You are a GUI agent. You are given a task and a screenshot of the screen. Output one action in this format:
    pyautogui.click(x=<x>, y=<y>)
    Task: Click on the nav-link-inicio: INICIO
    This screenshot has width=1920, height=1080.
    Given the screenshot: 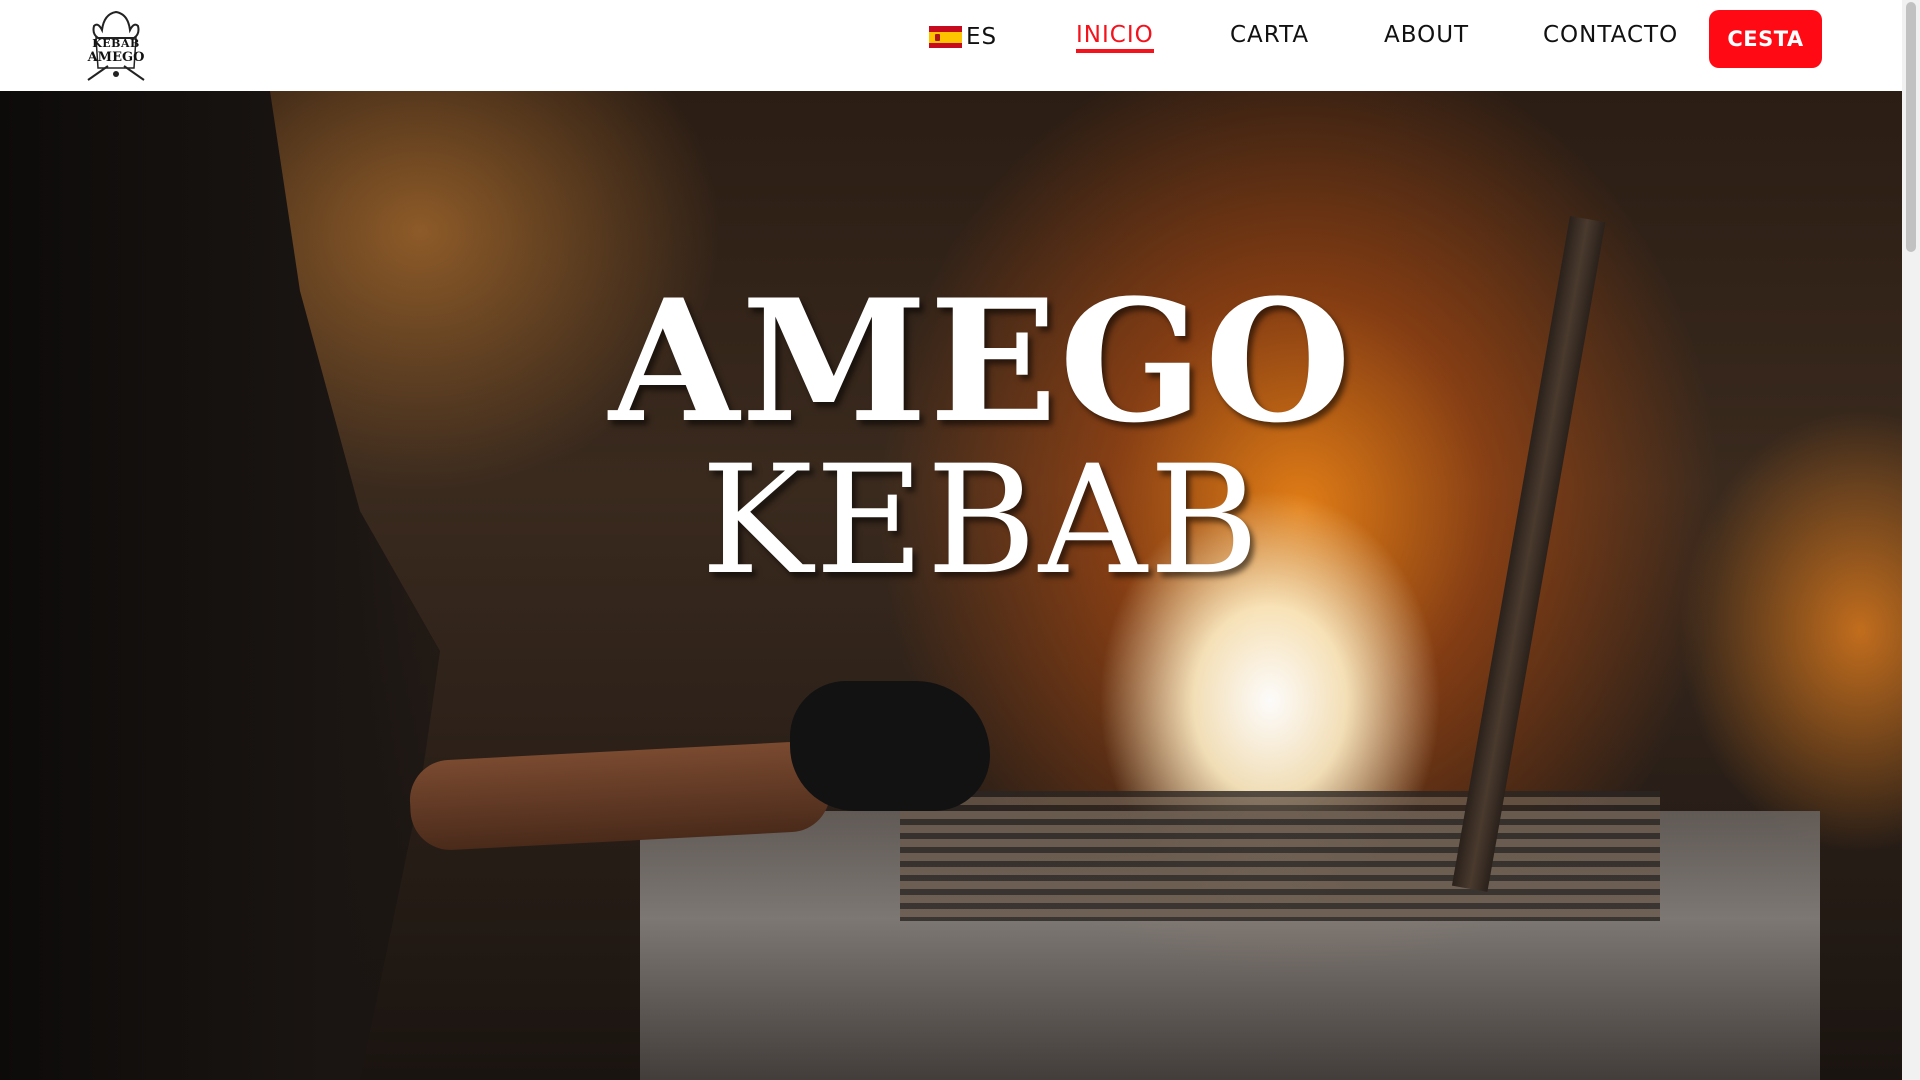 What is the action you would take?
    pyautogui.click(x=1115, y=37)
    